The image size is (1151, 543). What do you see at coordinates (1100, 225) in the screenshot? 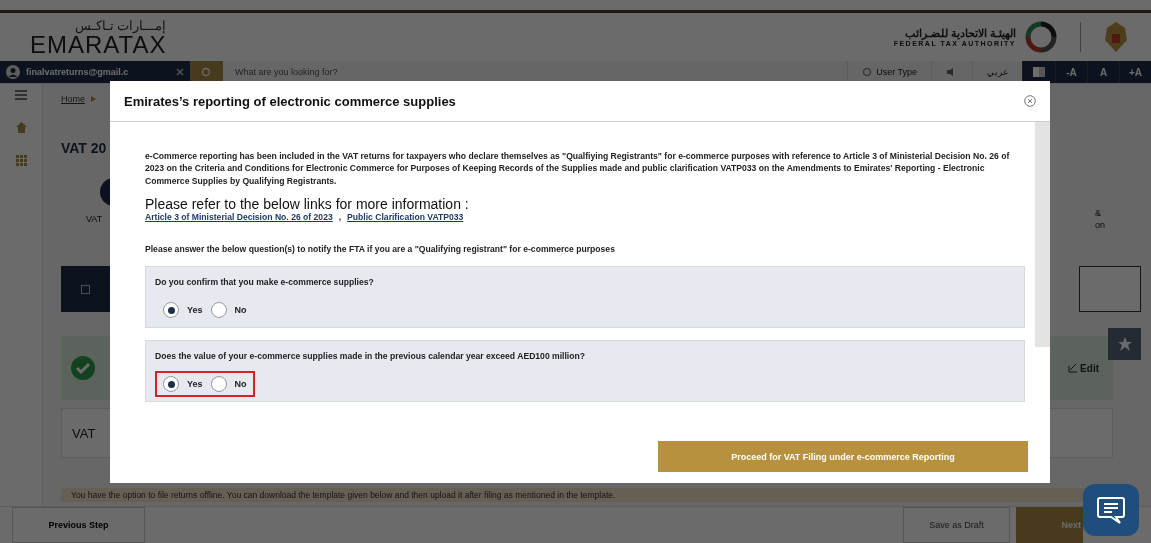
I see `step-label: on` at bounding box center [1100, 225].